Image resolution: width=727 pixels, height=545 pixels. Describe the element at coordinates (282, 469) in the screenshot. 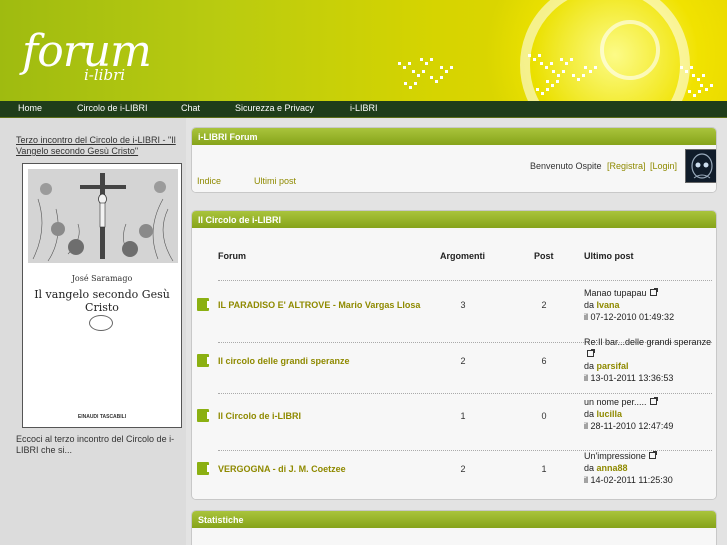

I see `forum-name-link: VERGOGNA - di J. M. Coetzee` at that location.